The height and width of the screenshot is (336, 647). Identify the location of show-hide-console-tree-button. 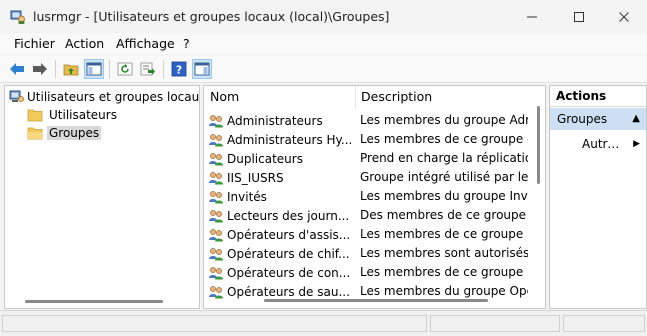
(94, 69).